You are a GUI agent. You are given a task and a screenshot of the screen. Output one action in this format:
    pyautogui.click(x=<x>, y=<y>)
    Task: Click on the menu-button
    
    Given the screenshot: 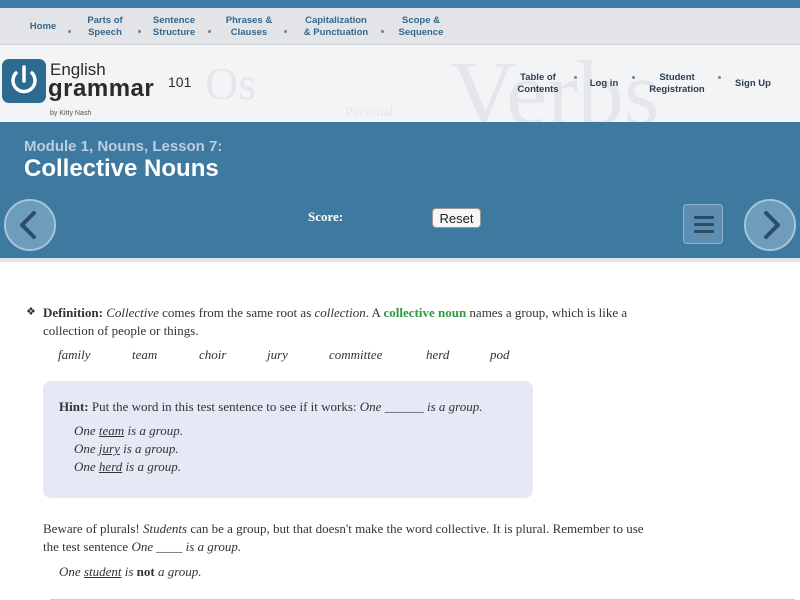 What is the action you would take?
    pyautogui.click(x=703, y=224)
    